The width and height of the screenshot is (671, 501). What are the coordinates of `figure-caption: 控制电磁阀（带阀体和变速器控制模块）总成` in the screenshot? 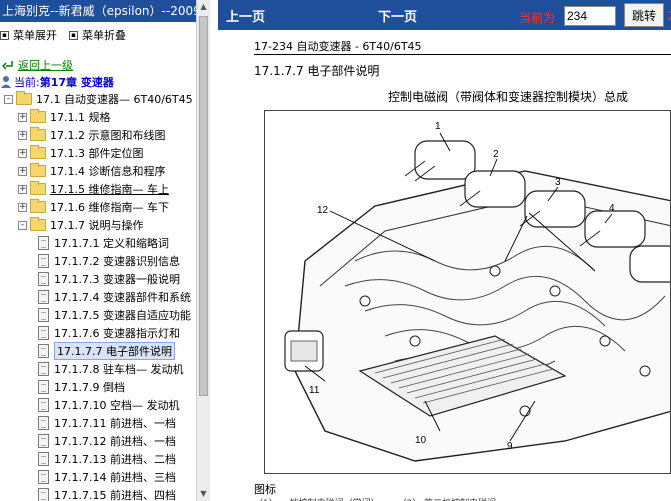 It's located at (508, 97).